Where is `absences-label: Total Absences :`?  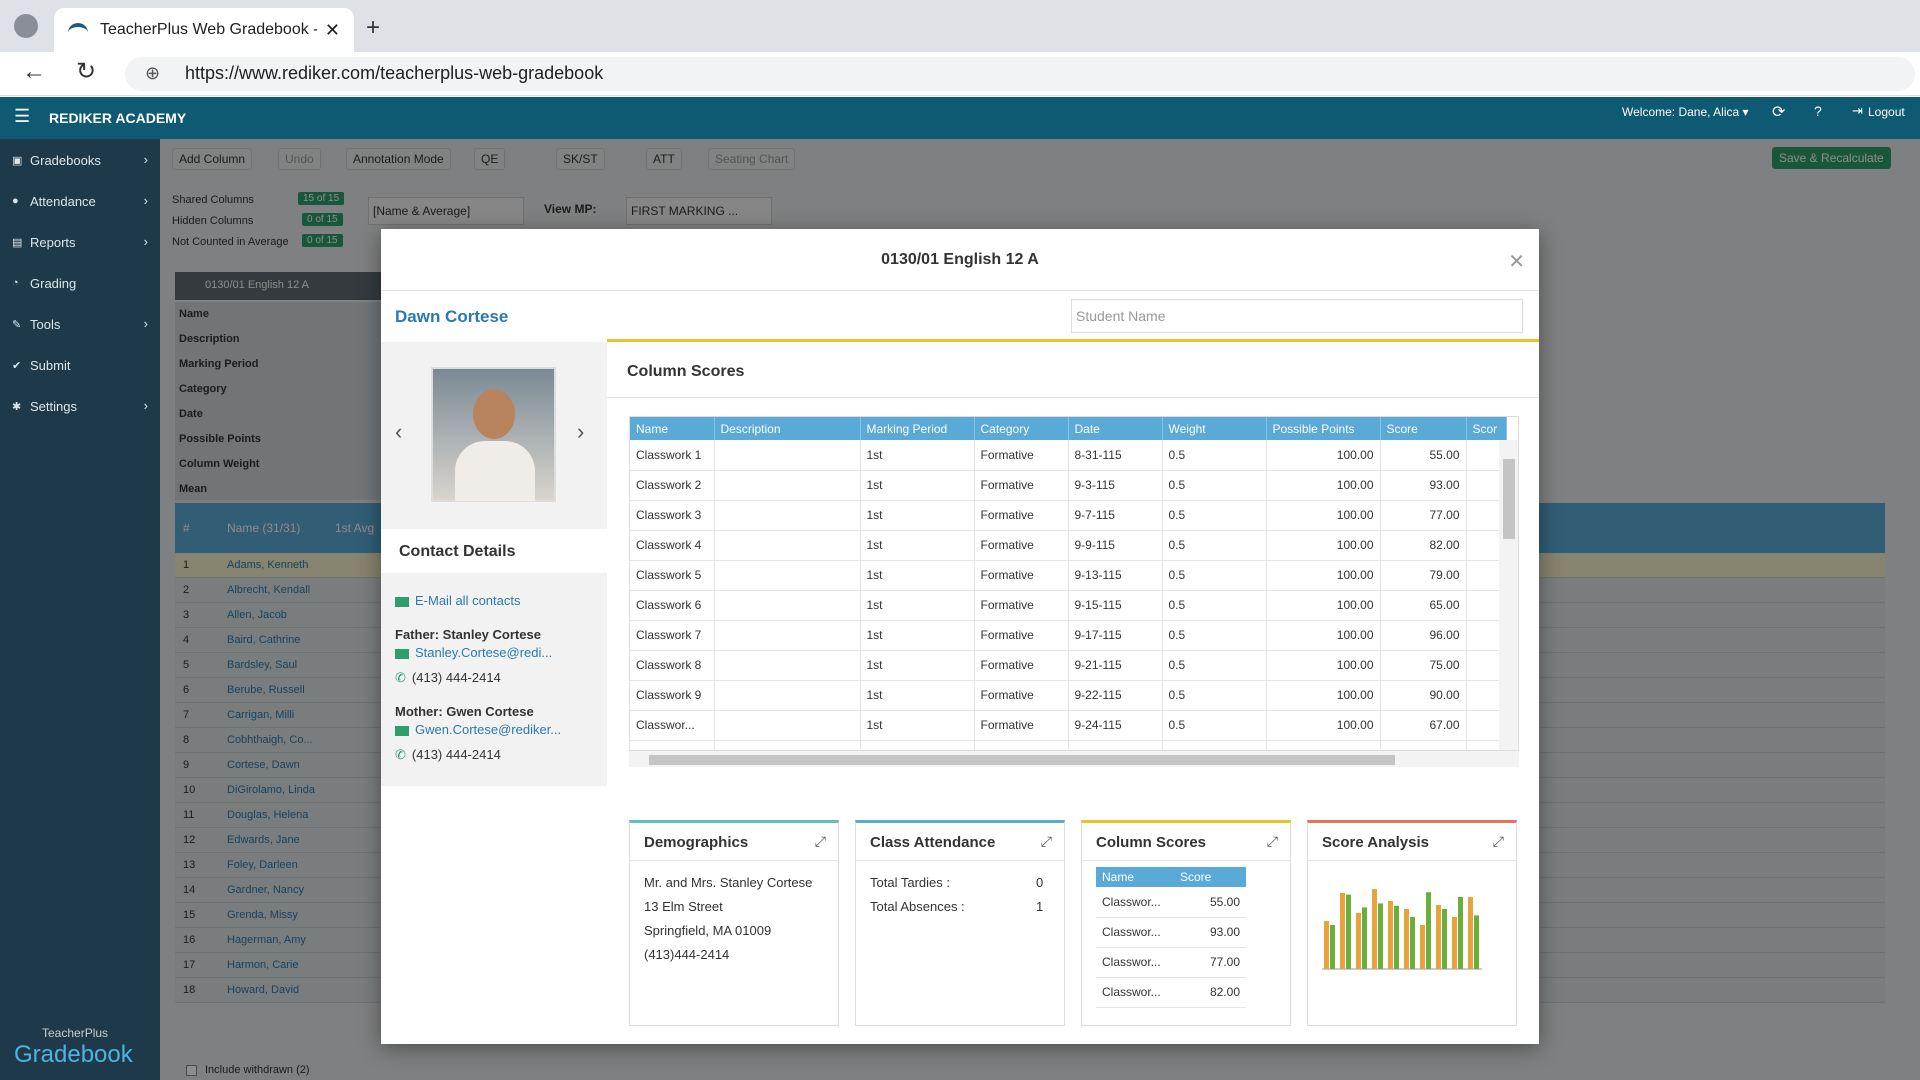 absences-label: Total Absences : is located at coordinates (917, 906).